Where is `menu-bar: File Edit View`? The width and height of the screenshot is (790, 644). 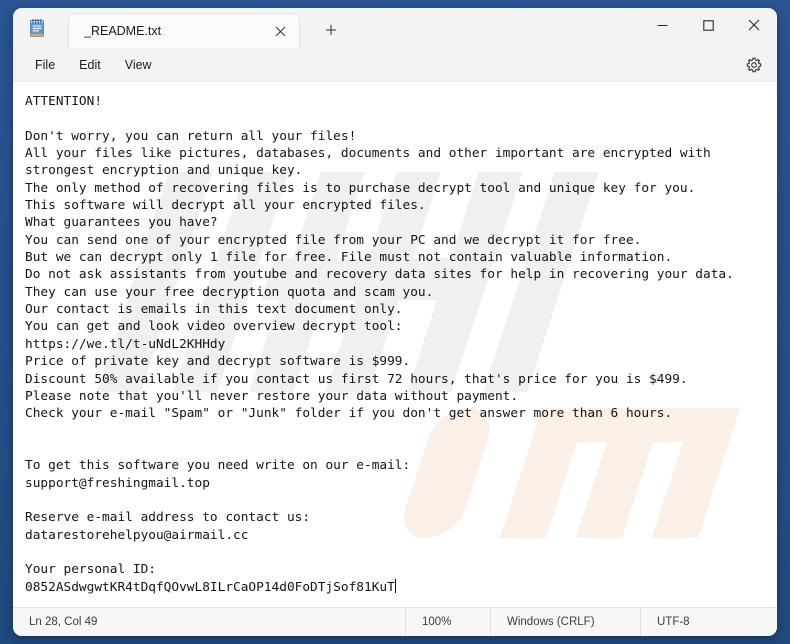 menu-bar: File Edit View is located at coordinates (395, 65).